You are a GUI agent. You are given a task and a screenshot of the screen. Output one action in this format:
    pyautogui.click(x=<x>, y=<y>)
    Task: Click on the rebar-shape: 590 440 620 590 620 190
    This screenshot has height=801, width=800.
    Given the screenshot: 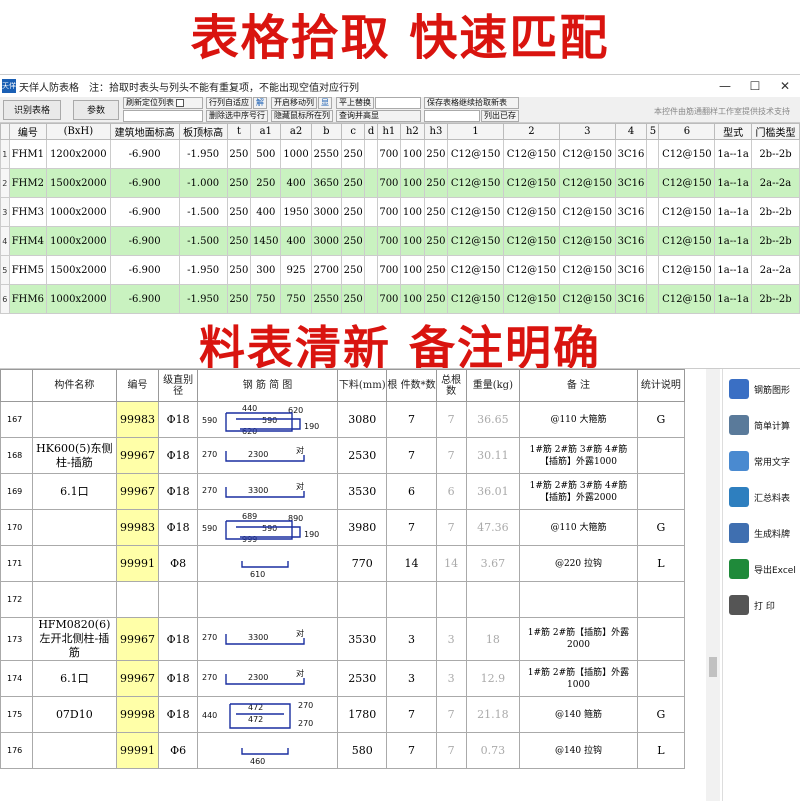 What is the action you would take?
    pyautogui.click(x=267, y=419)
    